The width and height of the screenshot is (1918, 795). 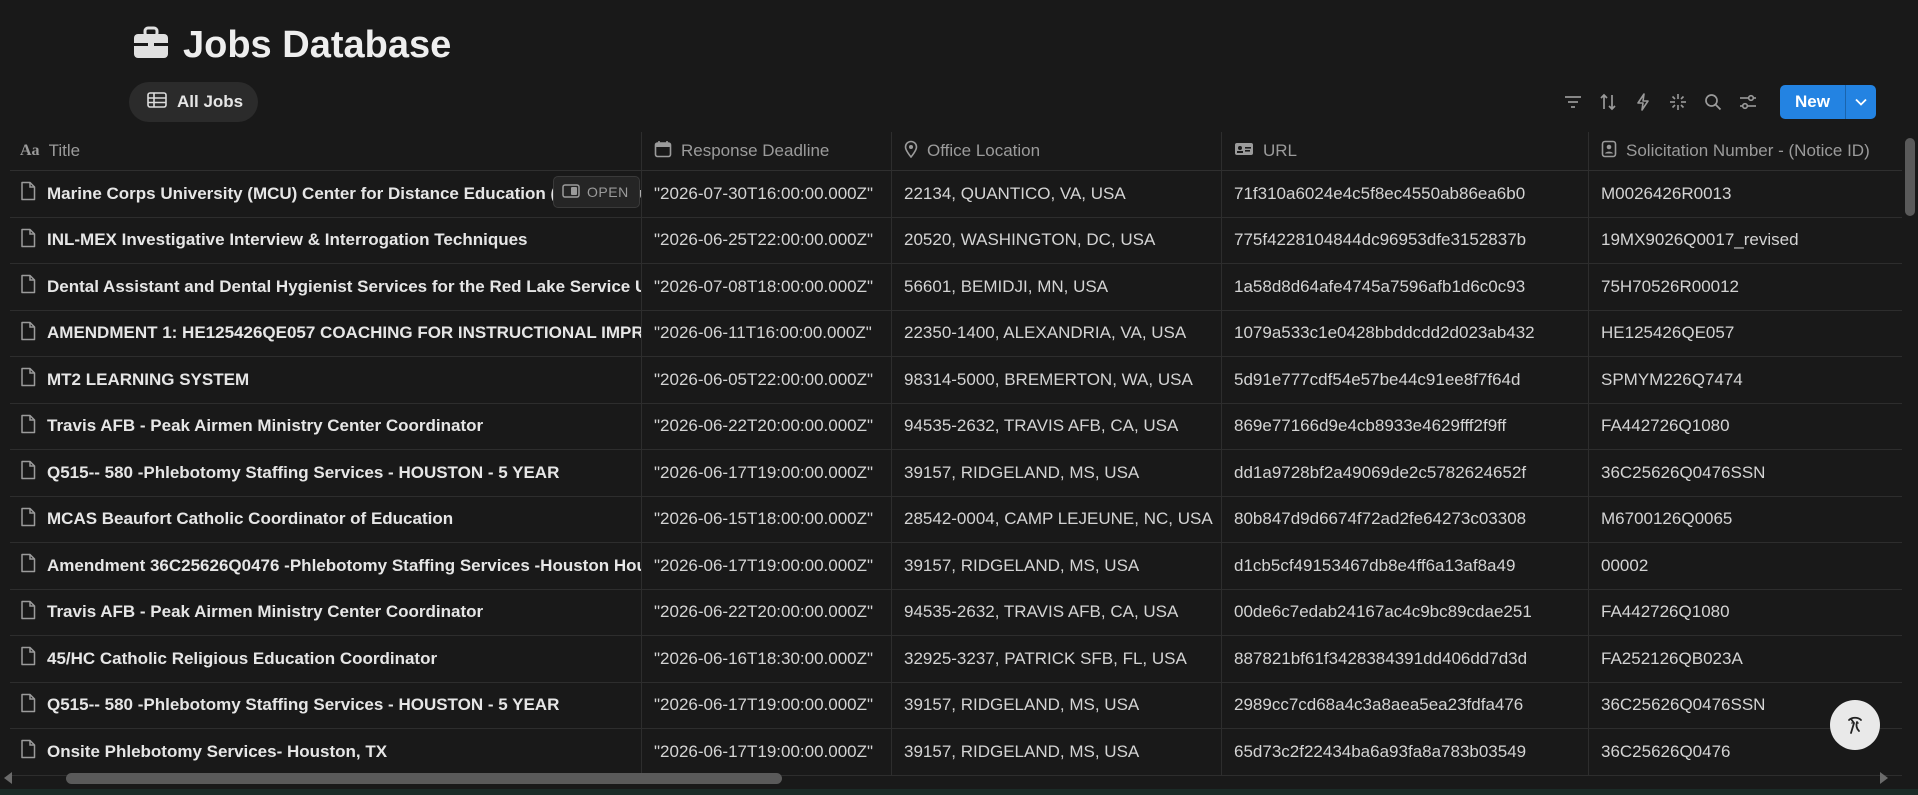 I want to click on cell-url: 869e77166d9e4cb8933e4629fff2f9ff, so click(x=1405, y=426).